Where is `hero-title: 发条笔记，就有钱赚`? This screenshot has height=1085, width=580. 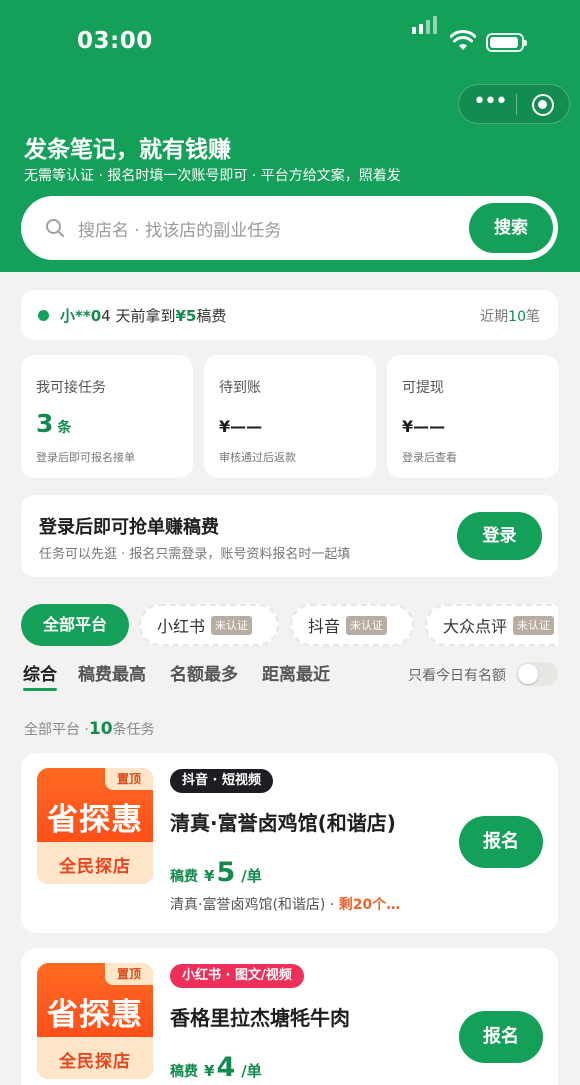 hero-title: 发条笔记，就有钱赚 is located at coordinates (127, 150).